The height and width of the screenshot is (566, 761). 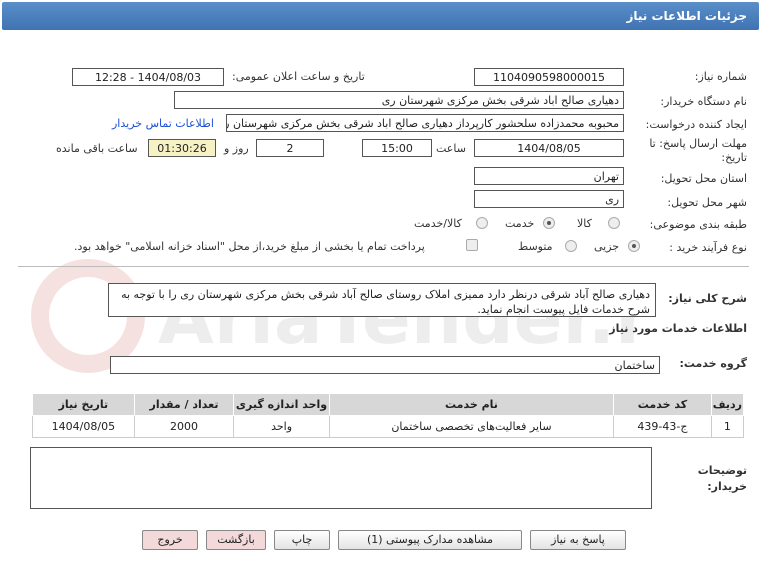 What do you see at coordinates (438, 223) in the screenshot?
I see `category-goods-service-label: کالا/خدمت` at bounding box center [438, 223].